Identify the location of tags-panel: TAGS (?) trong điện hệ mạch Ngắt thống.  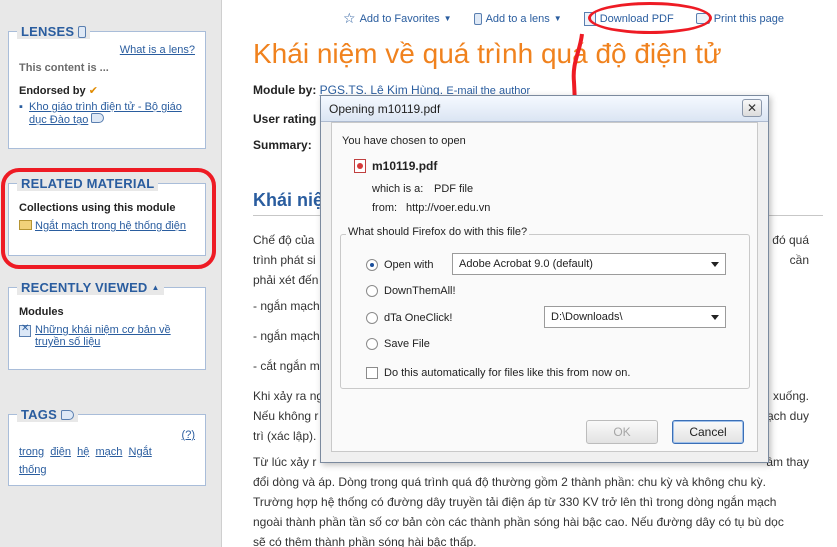
(107, 446).